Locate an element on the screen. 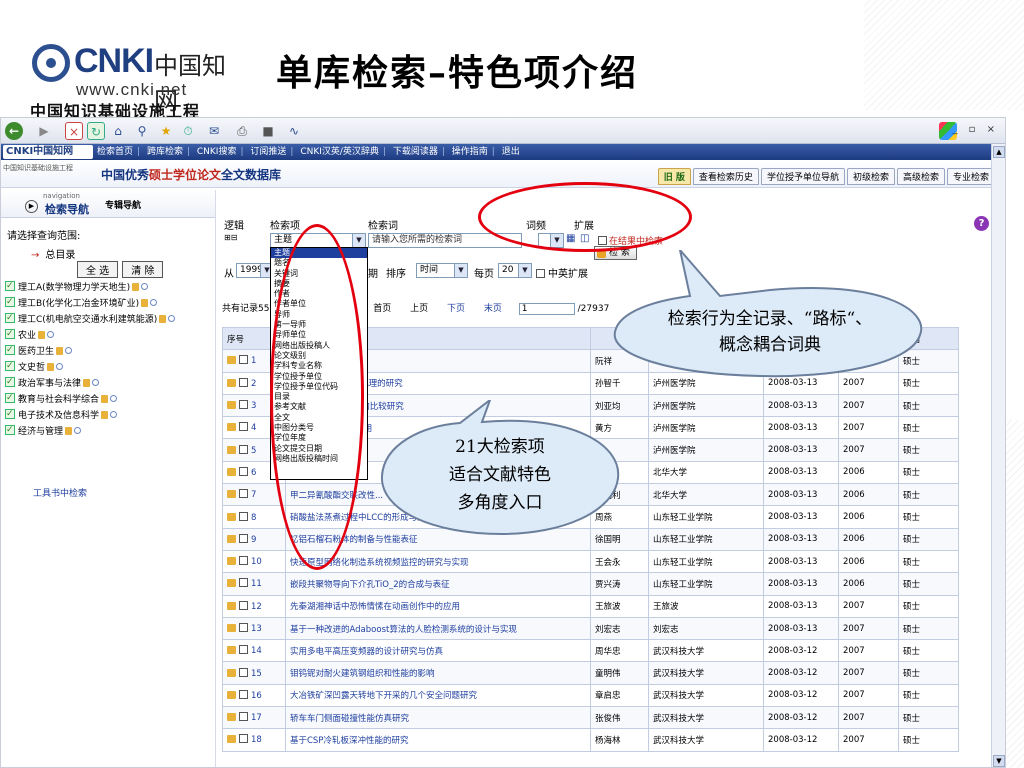  refresh-icon: ↻ is located at coordinates (96, 131).